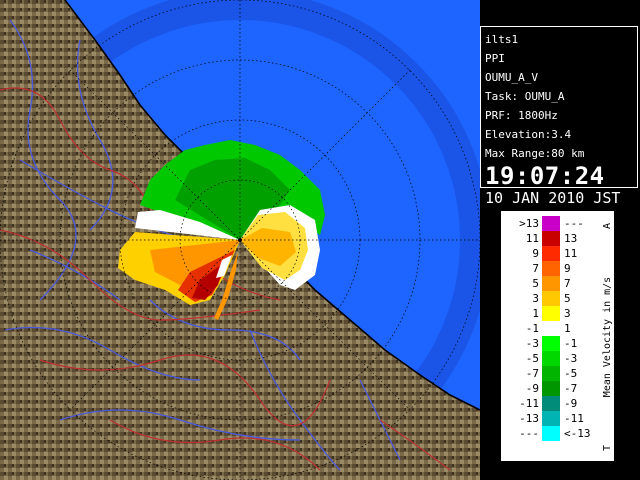 The height and width of the screenshot is (480, 640). I want to click on legend-row: -7 -5, so click(557, 373).